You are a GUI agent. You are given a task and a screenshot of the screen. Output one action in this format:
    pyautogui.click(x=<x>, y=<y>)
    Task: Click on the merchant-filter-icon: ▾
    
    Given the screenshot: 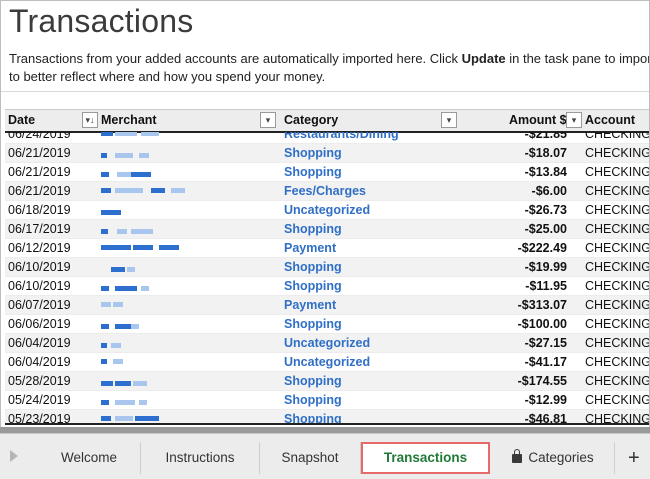 What is the action you would take?
    pyautogui.click(x=268, y=120)
    